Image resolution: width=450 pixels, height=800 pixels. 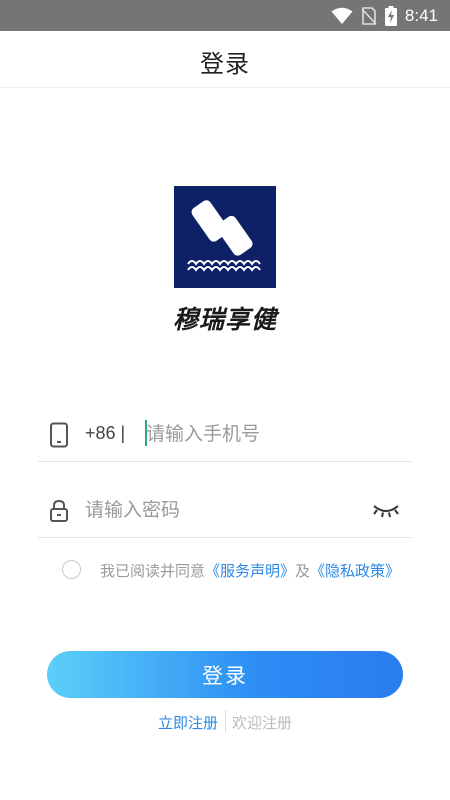 I want to click on login-button: 登录, so click(x=225, y=674).